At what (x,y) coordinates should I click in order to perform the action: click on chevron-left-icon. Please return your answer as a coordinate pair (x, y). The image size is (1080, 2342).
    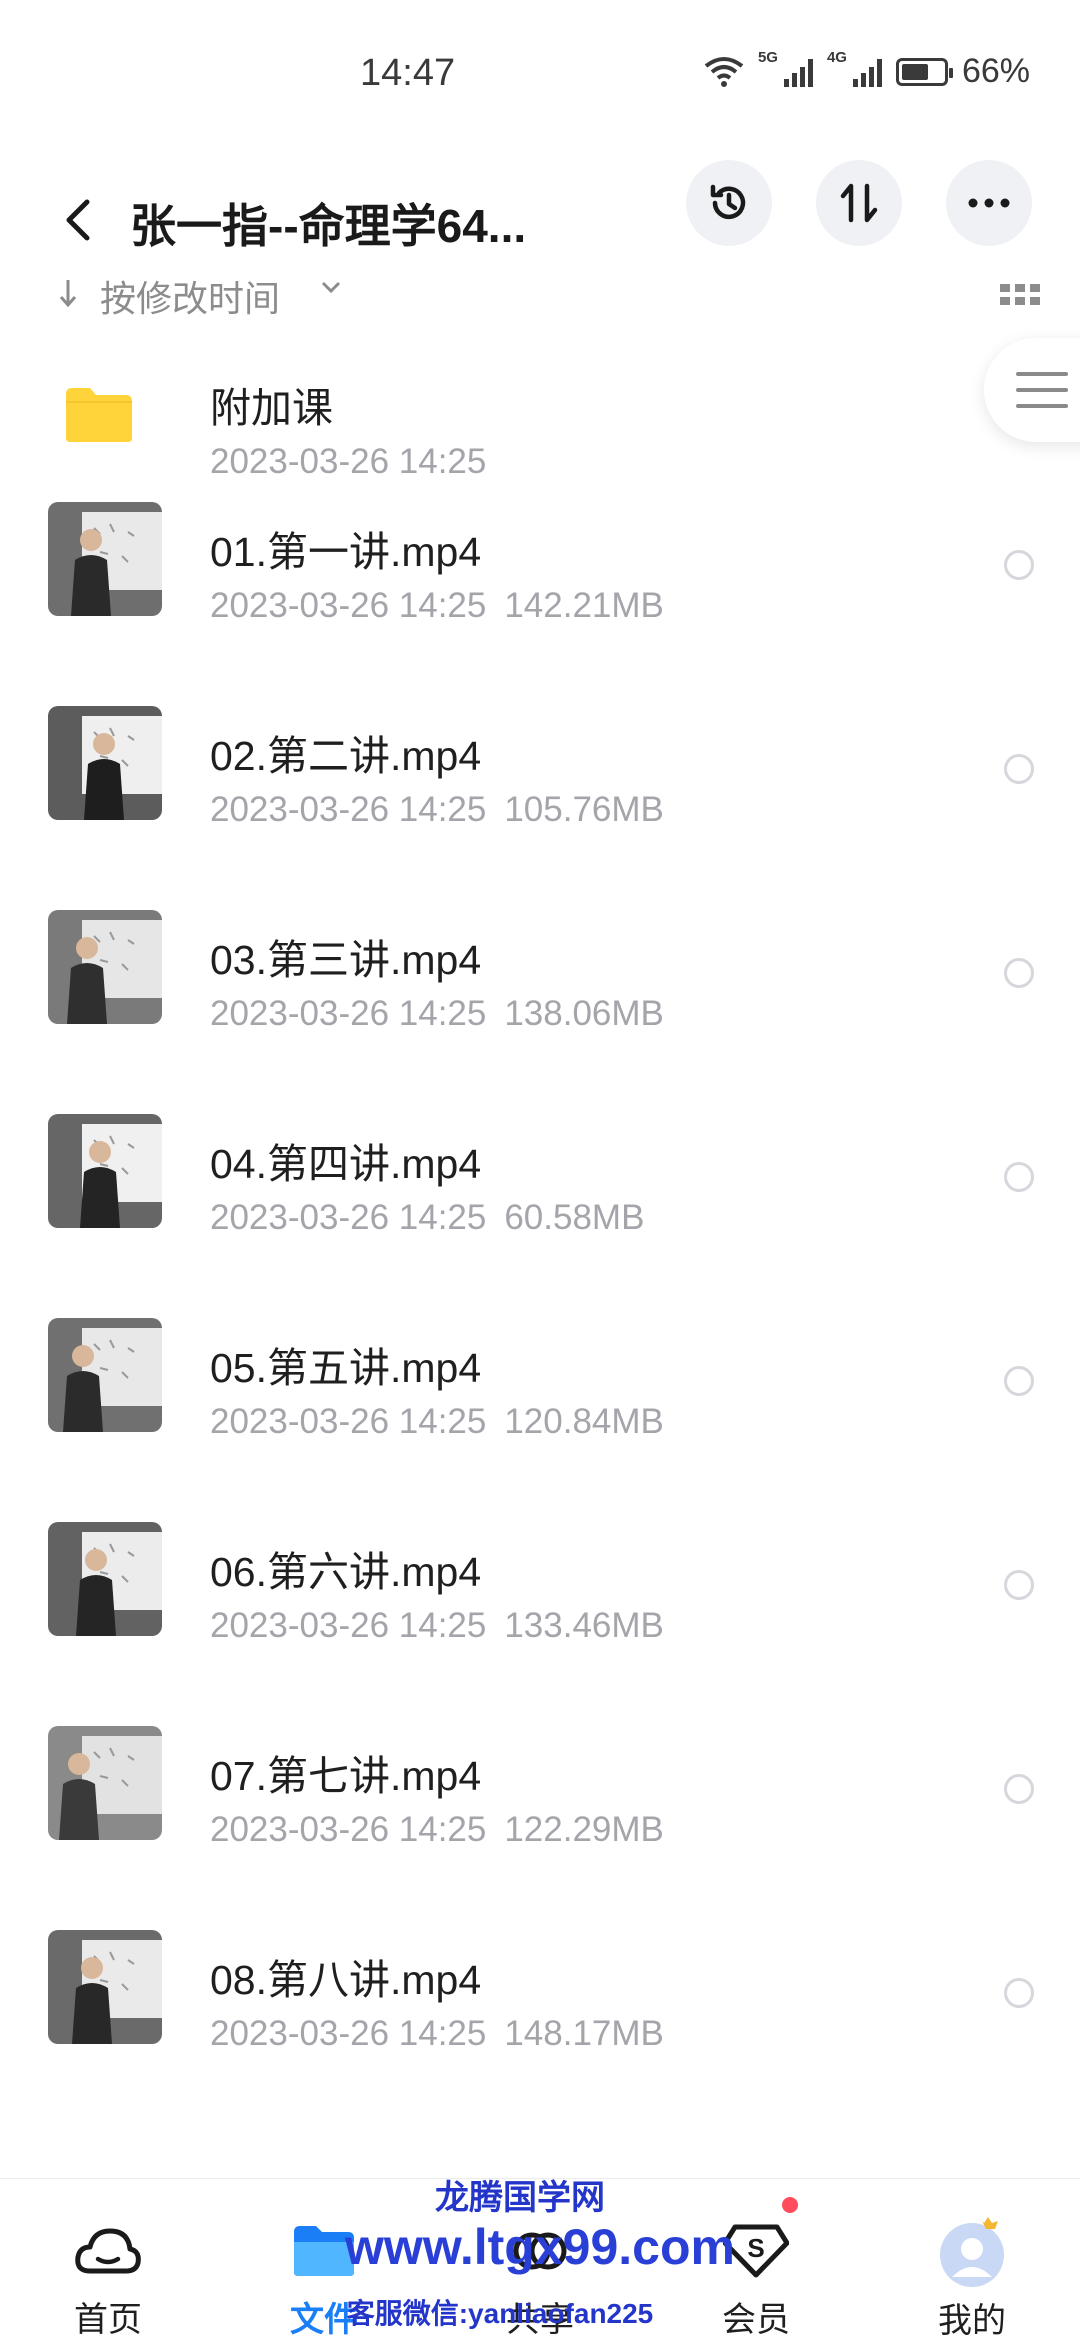
    Looking at the image, I should click on (78, 220).